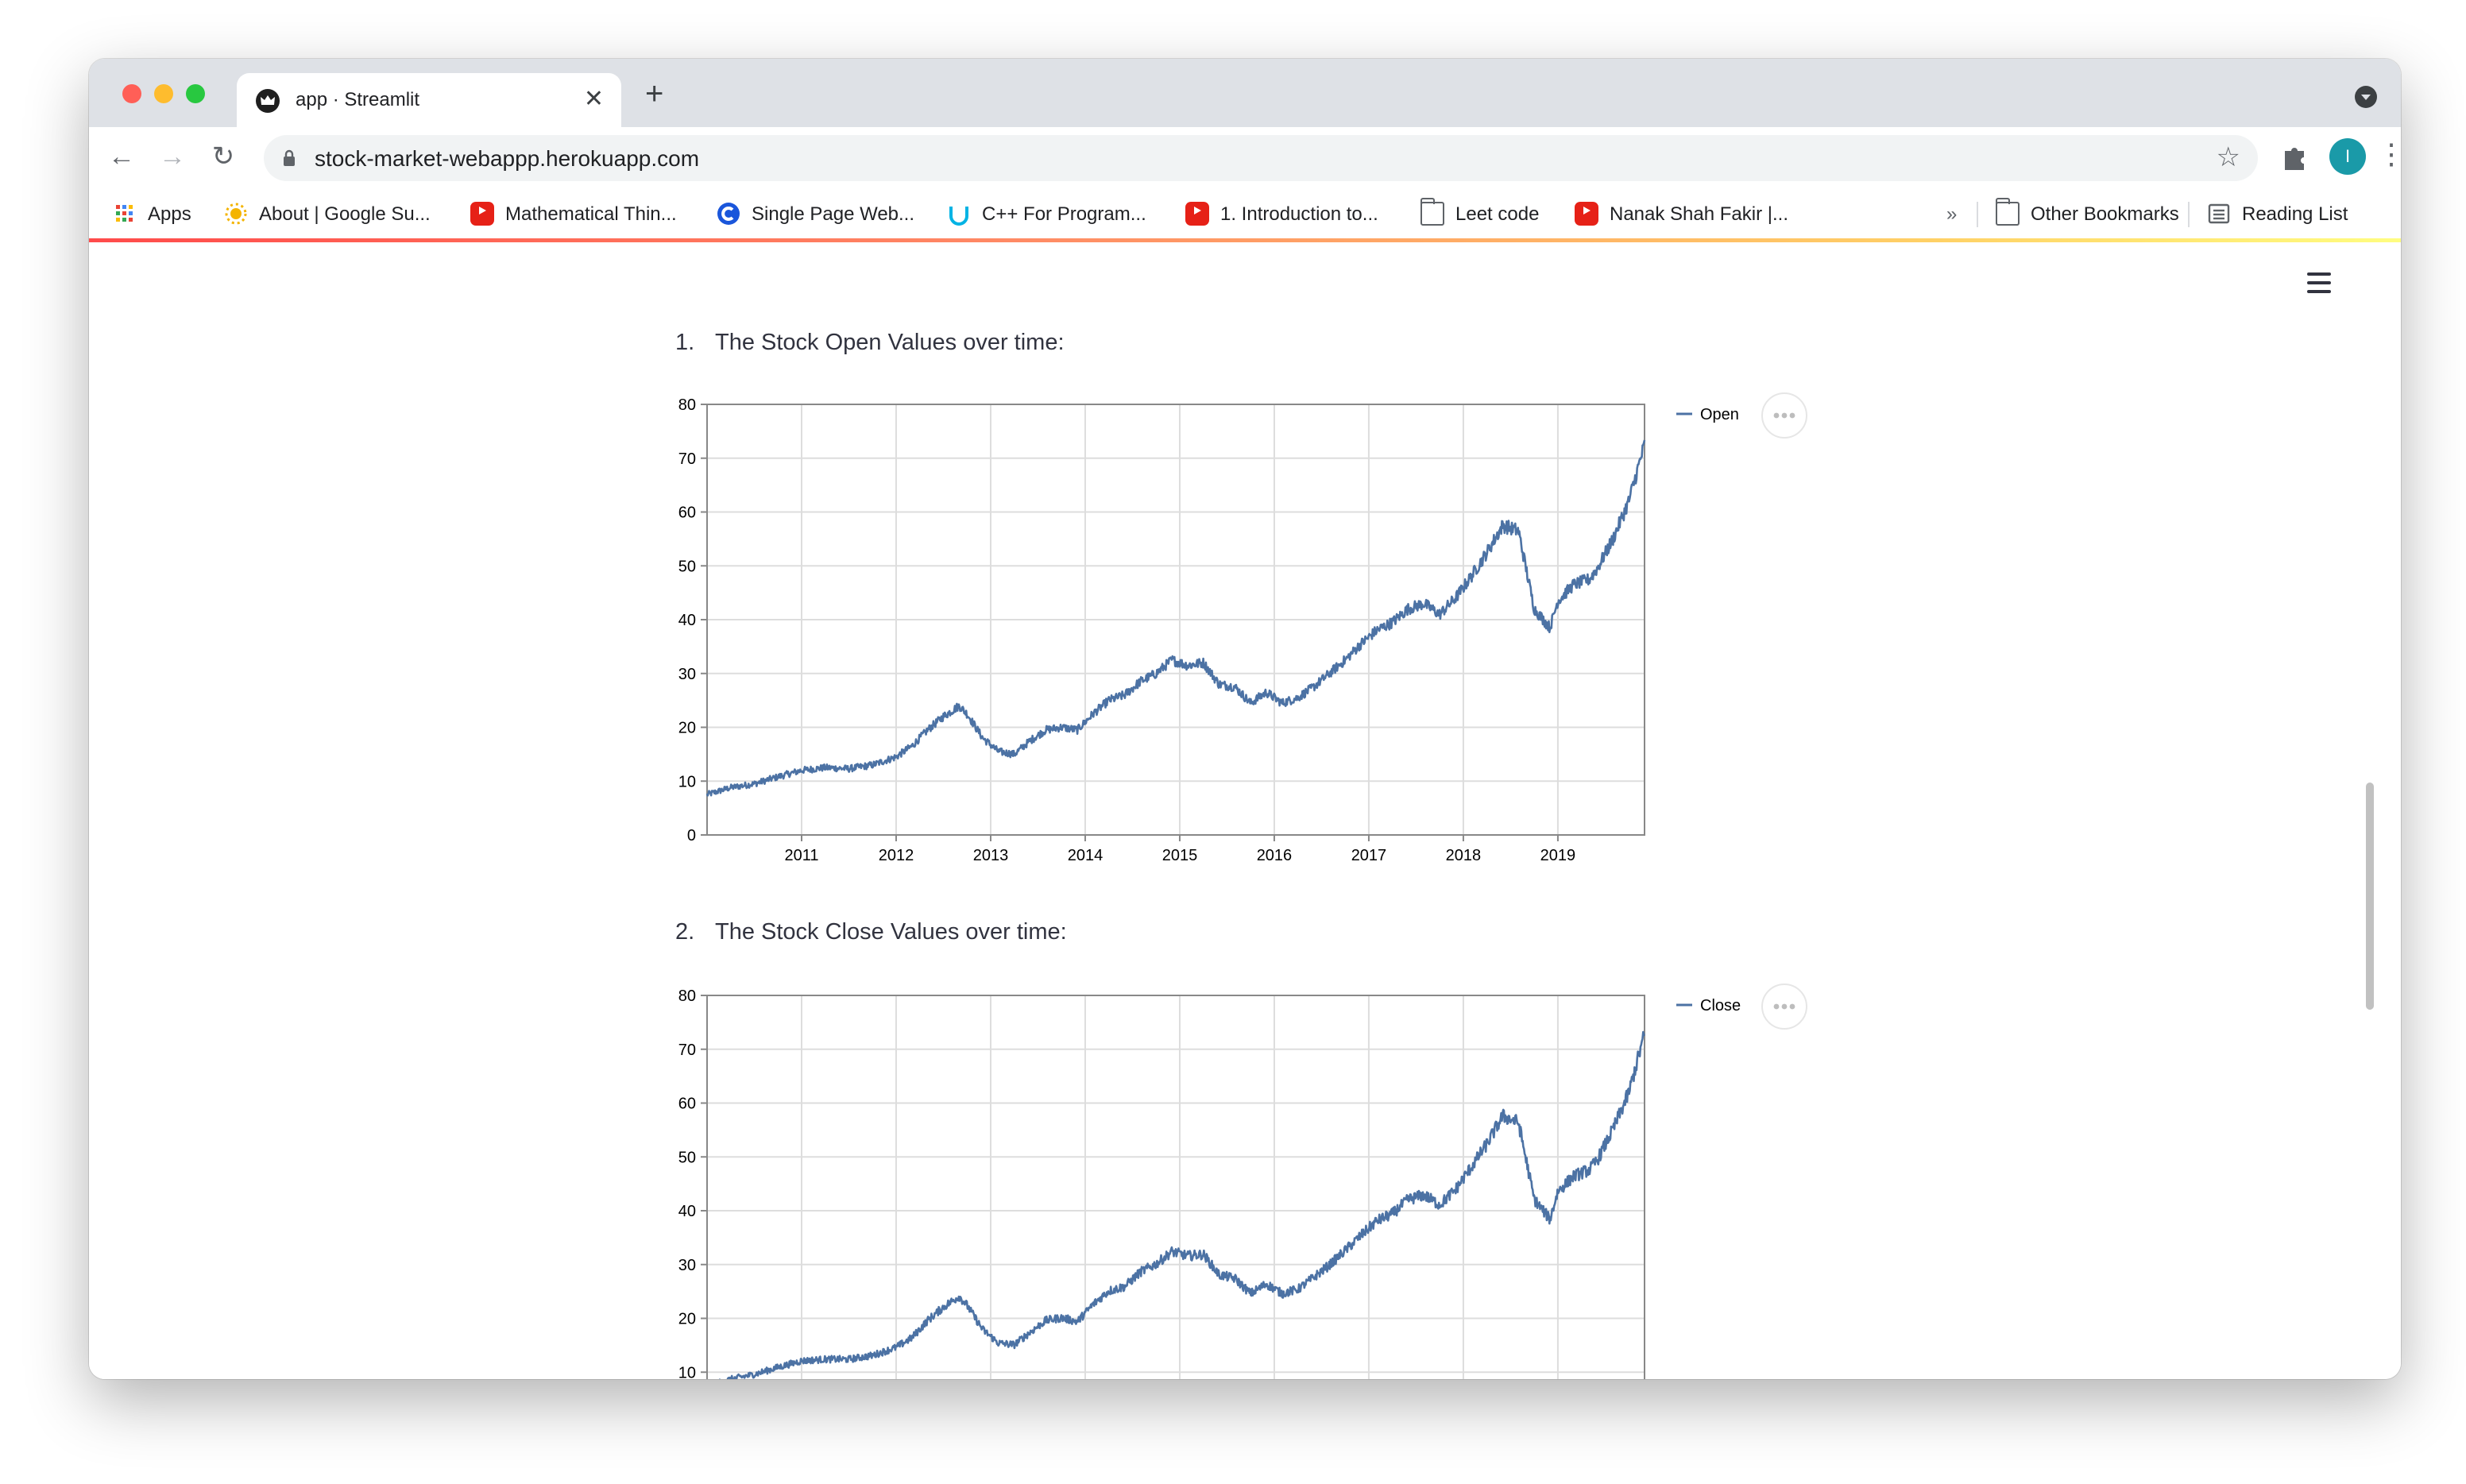  I want to click on puzzle-extensions-icon, so click(2294, 157).